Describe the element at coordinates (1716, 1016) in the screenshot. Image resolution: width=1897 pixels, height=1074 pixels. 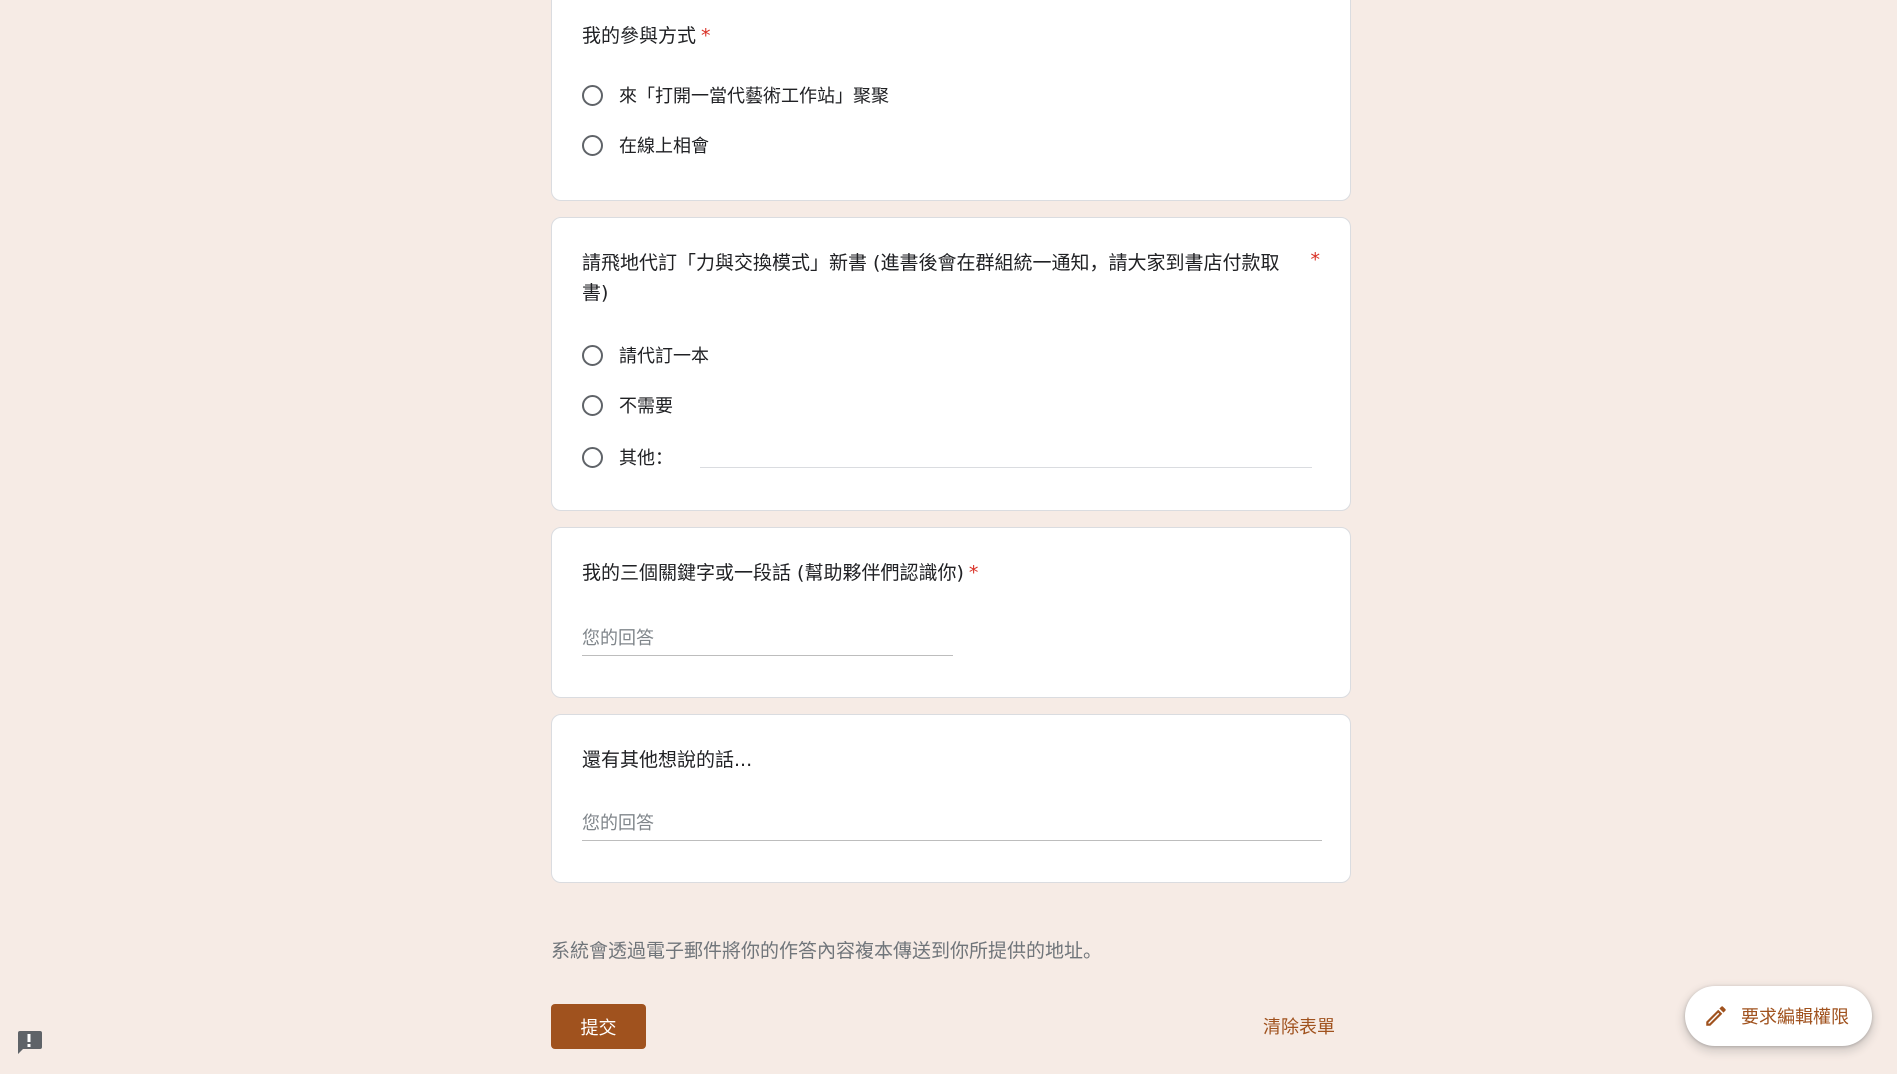
I see `pencil-icon` at that location.